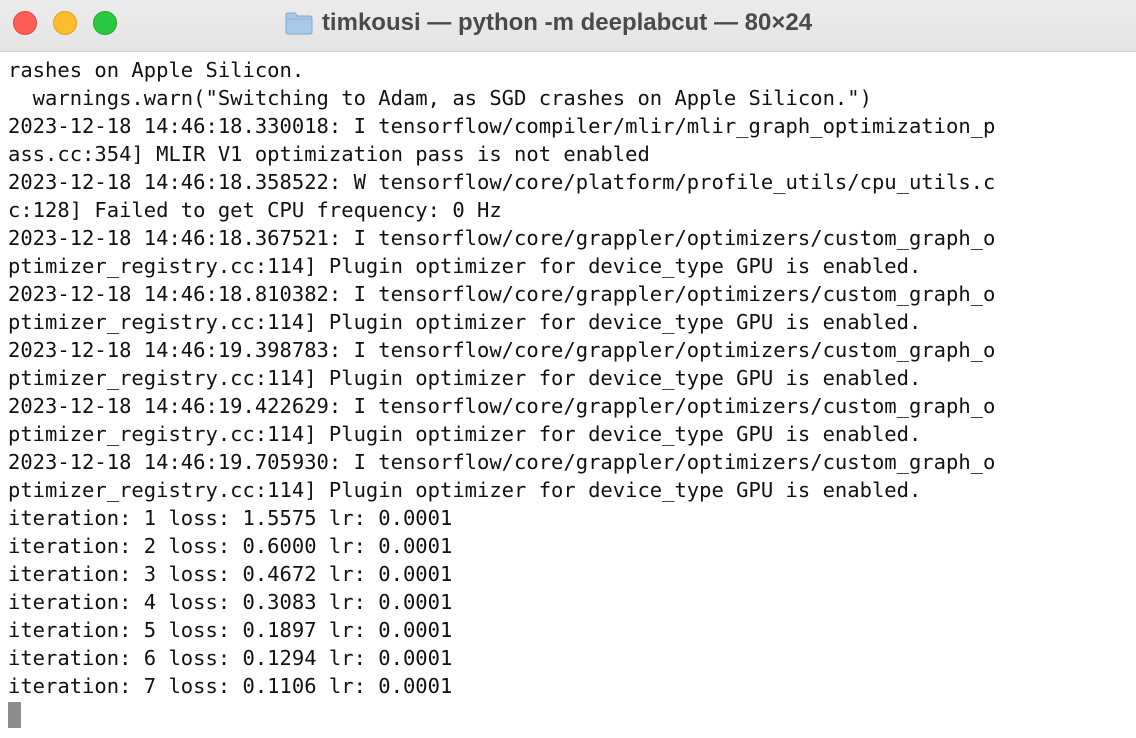 The image size is (1136, 738). I want to click on terminal-line: c:128] Failed to get CPU frequency: 0 Hz, so click(255, 210).